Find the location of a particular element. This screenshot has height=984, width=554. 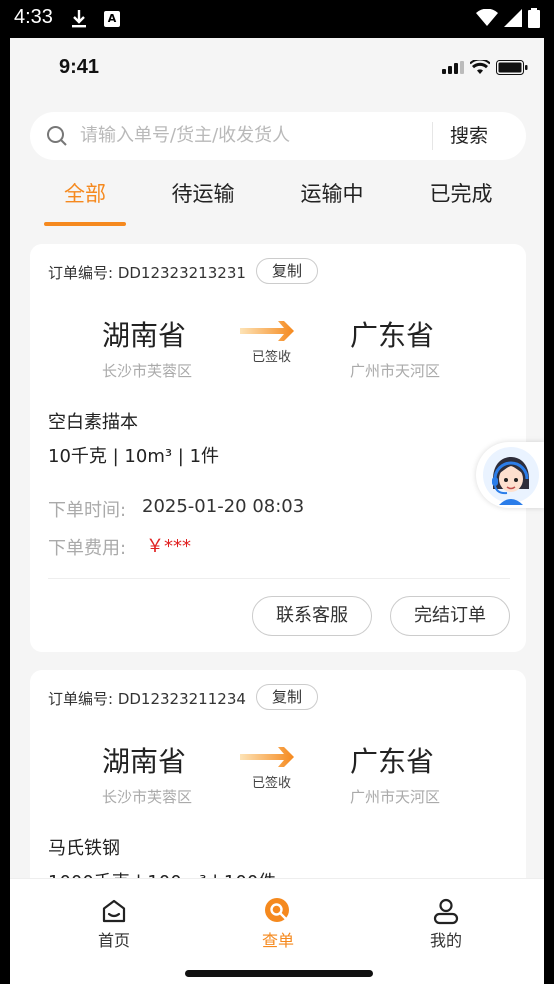

home-icon is located at coordinates (114, 911).